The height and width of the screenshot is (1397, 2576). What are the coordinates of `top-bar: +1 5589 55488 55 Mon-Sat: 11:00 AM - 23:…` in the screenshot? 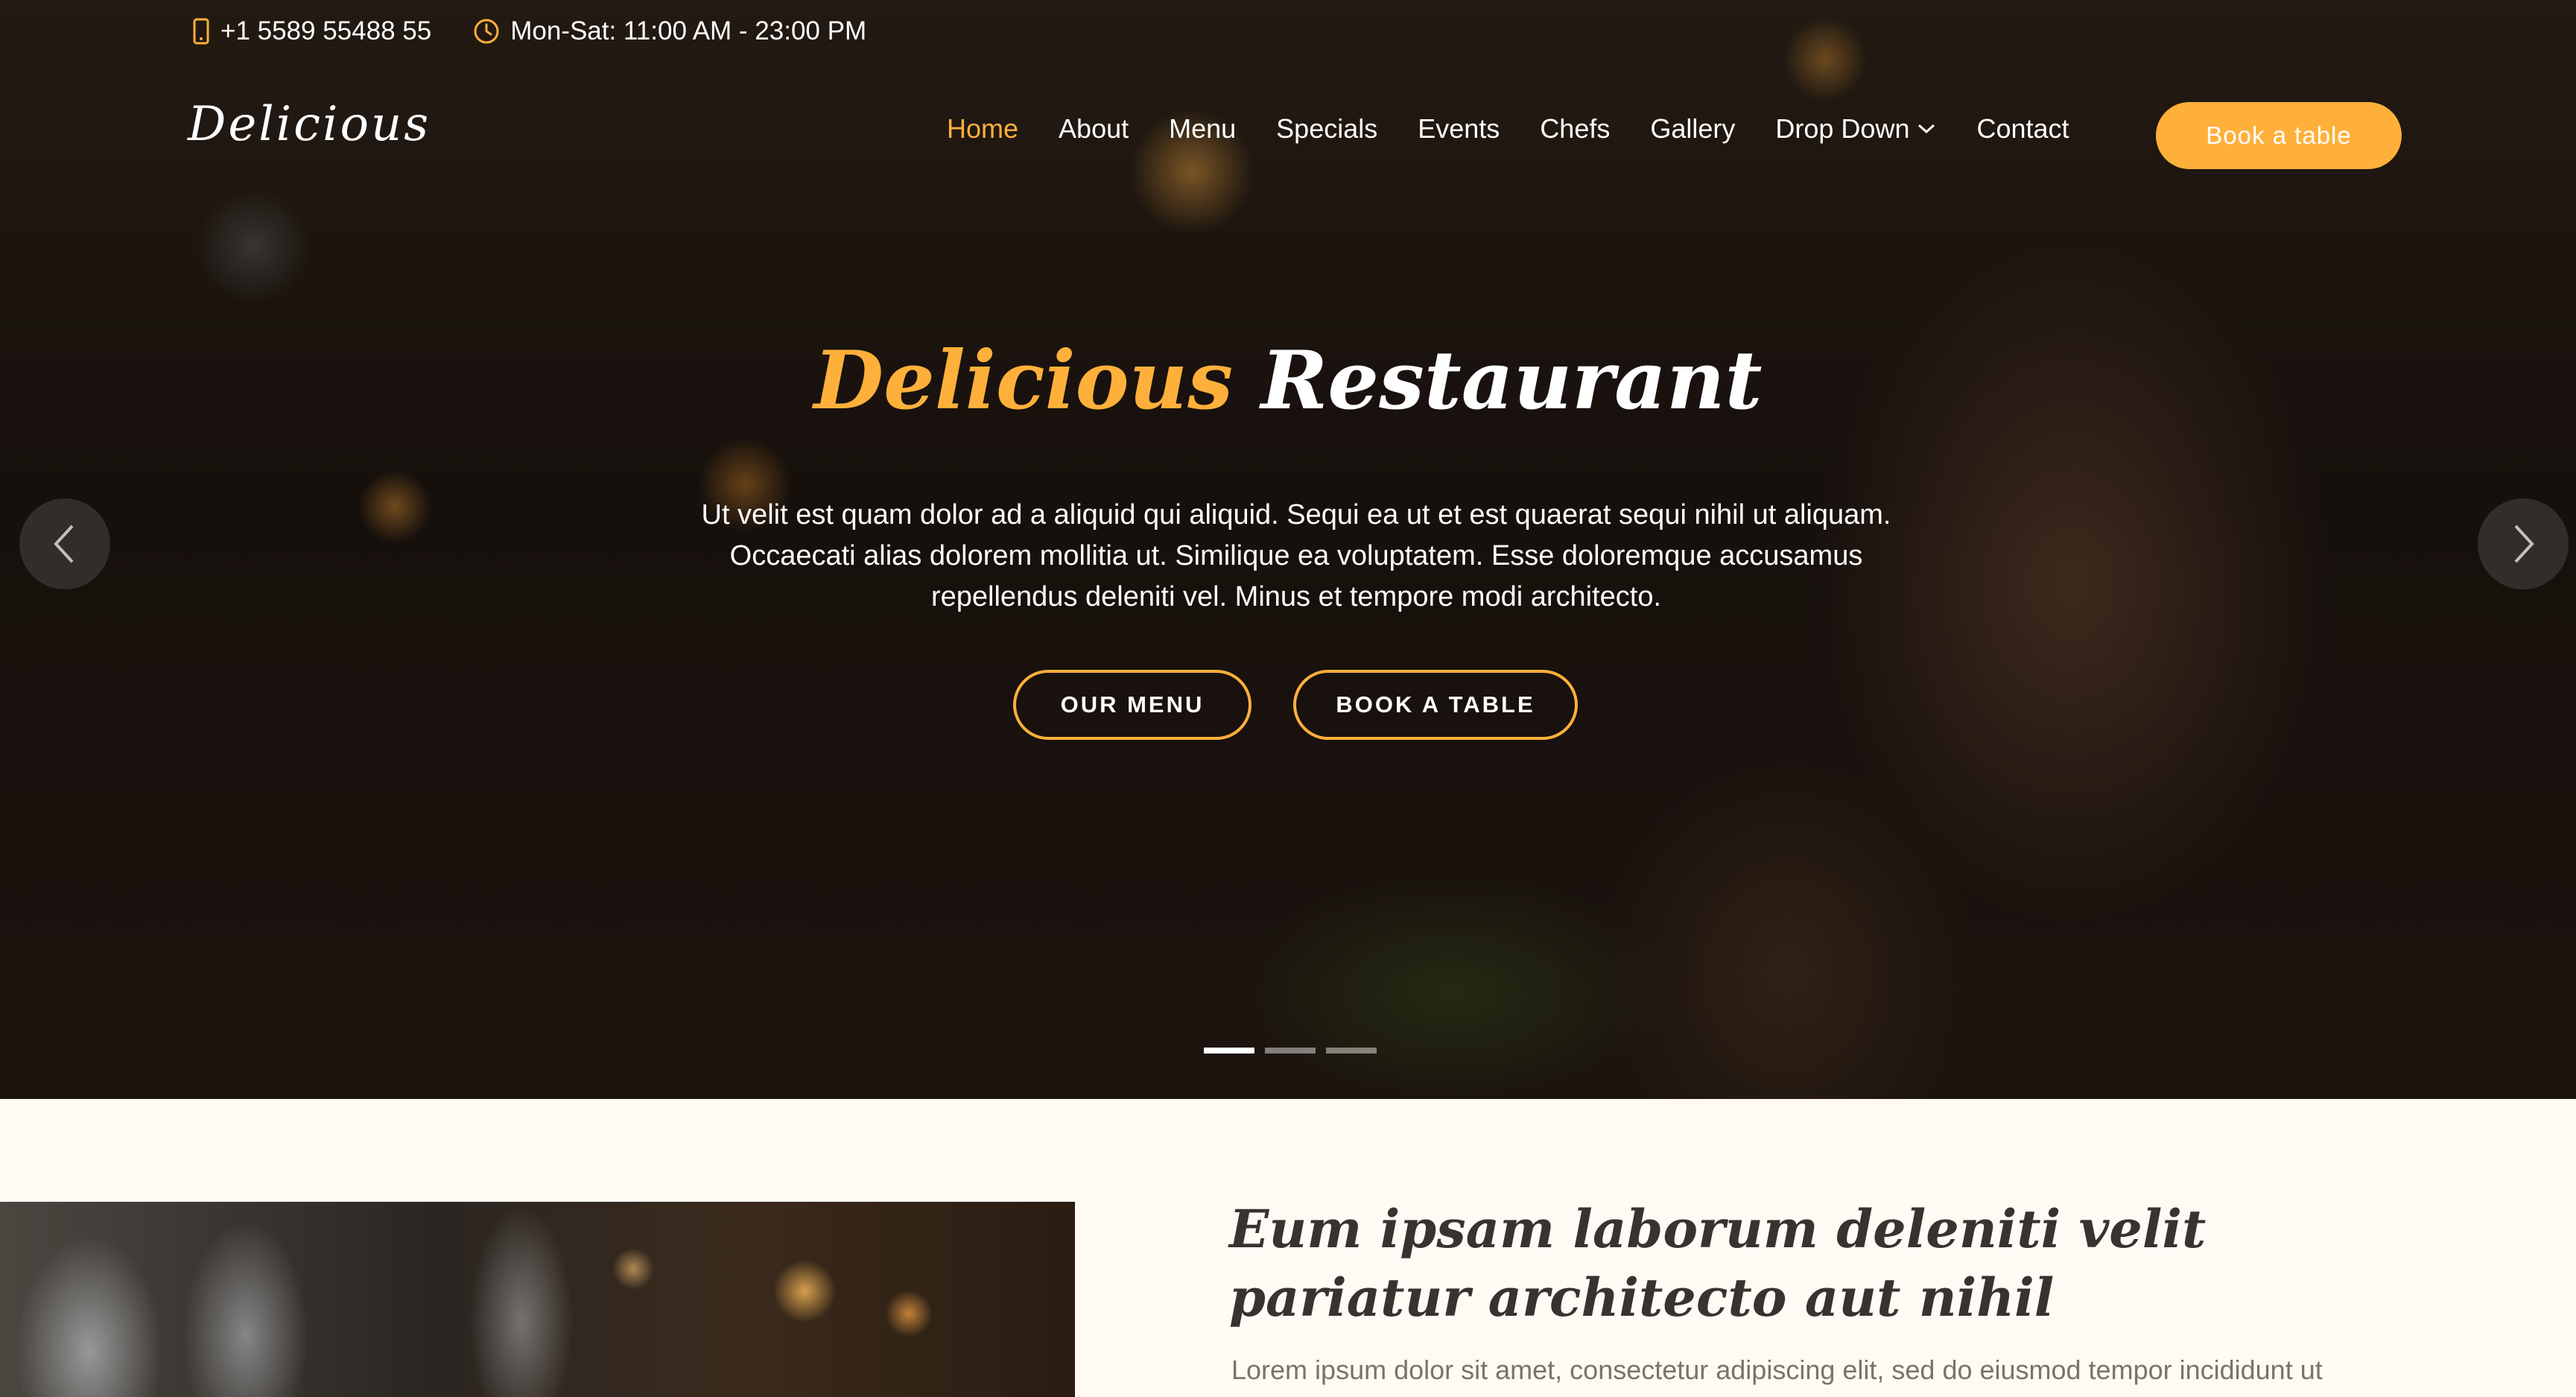 It's located at (529, 31).